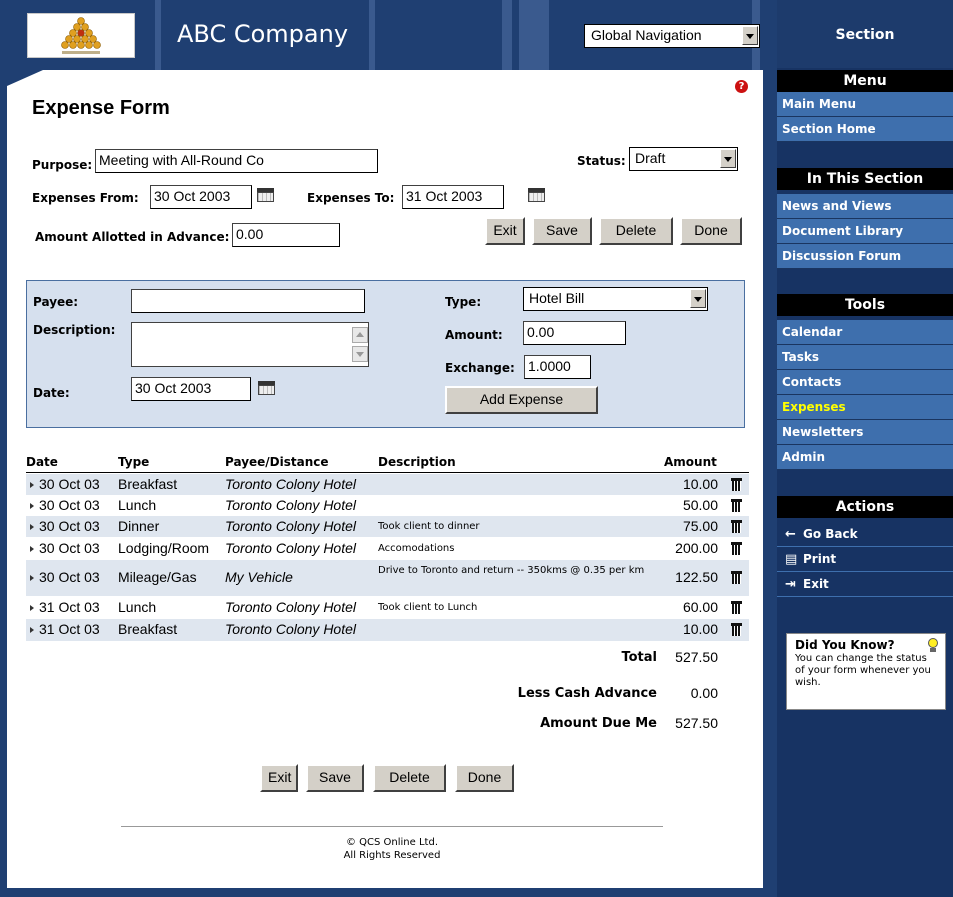 This screenshot has width=953, height=897. Describe the element at coordinates (790, 584) in the screenshot. I see `exit-door-icon: ⇥` at that location.